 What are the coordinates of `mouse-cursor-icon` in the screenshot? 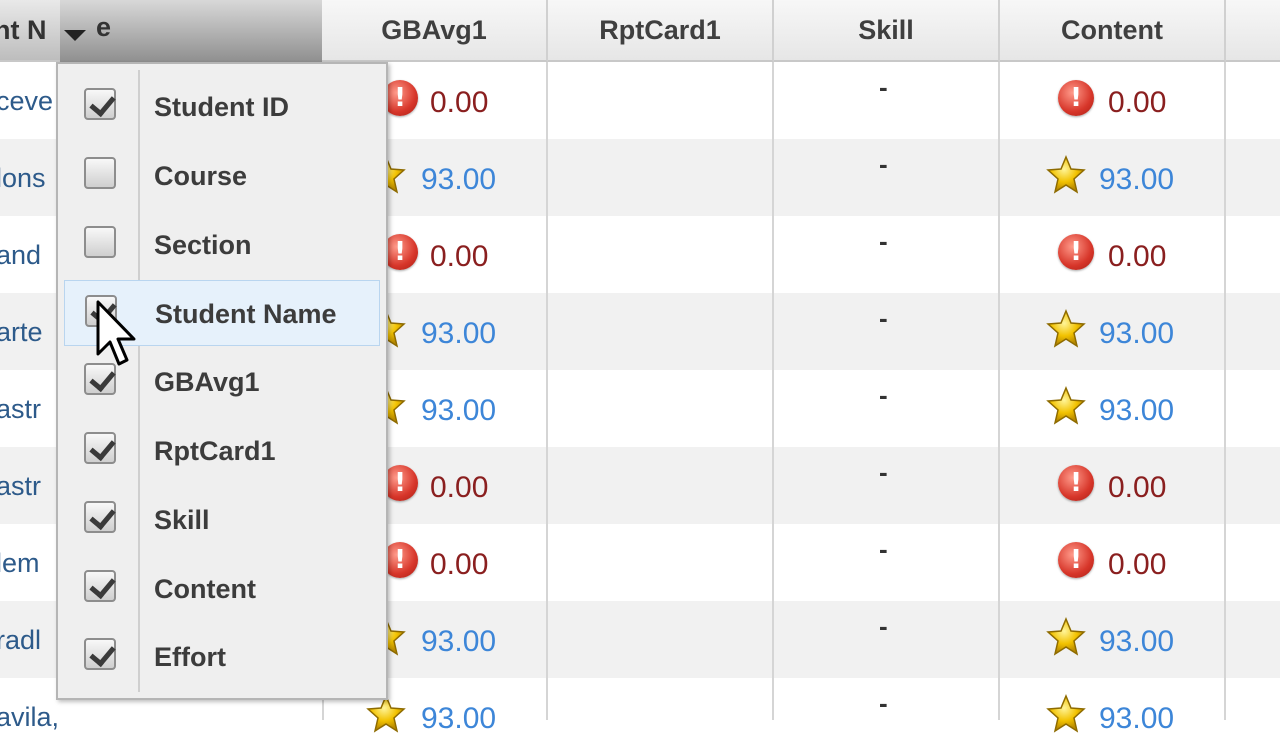 It's located at (116, 333).